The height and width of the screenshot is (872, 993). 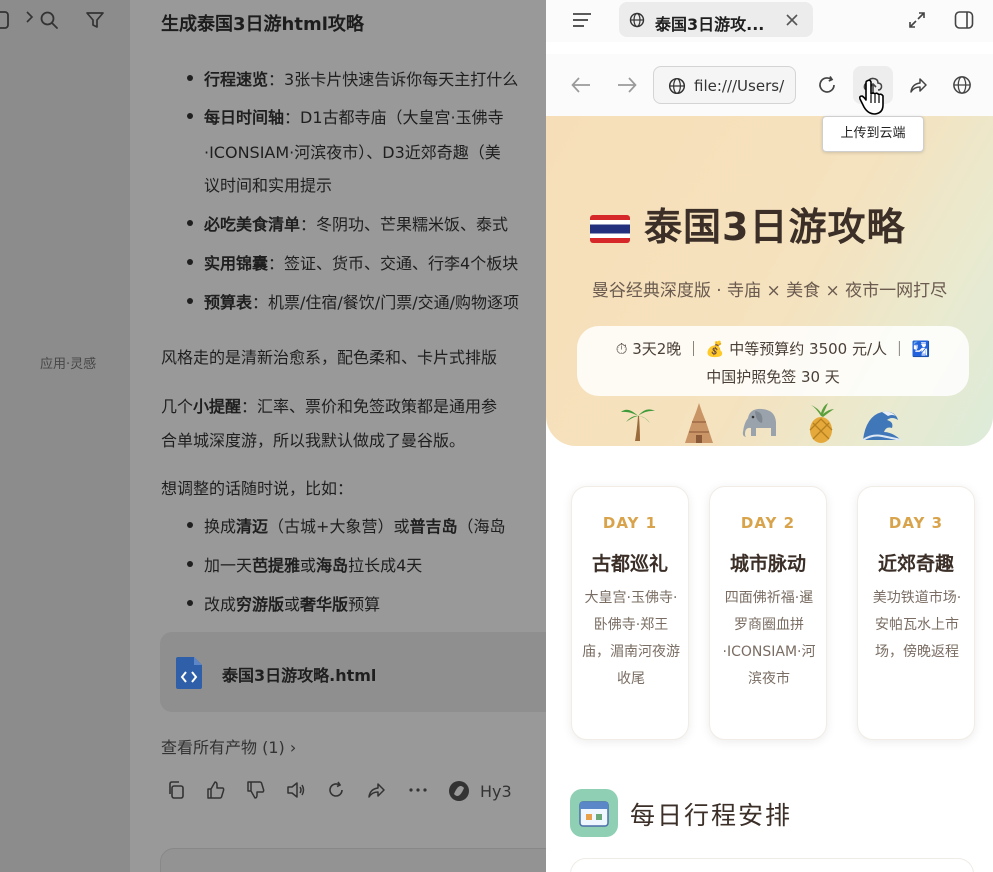 I want to click on item-bold: 芭提雅, so click(x=276, y=565).